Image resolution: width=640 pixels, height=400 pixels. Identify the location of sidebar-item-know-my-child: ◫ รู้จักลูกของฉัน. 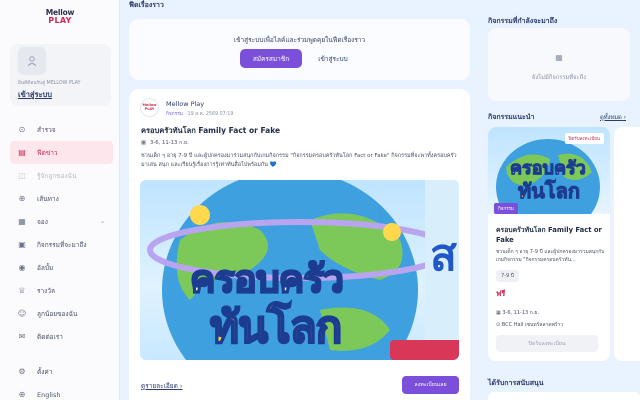
(61, 175).